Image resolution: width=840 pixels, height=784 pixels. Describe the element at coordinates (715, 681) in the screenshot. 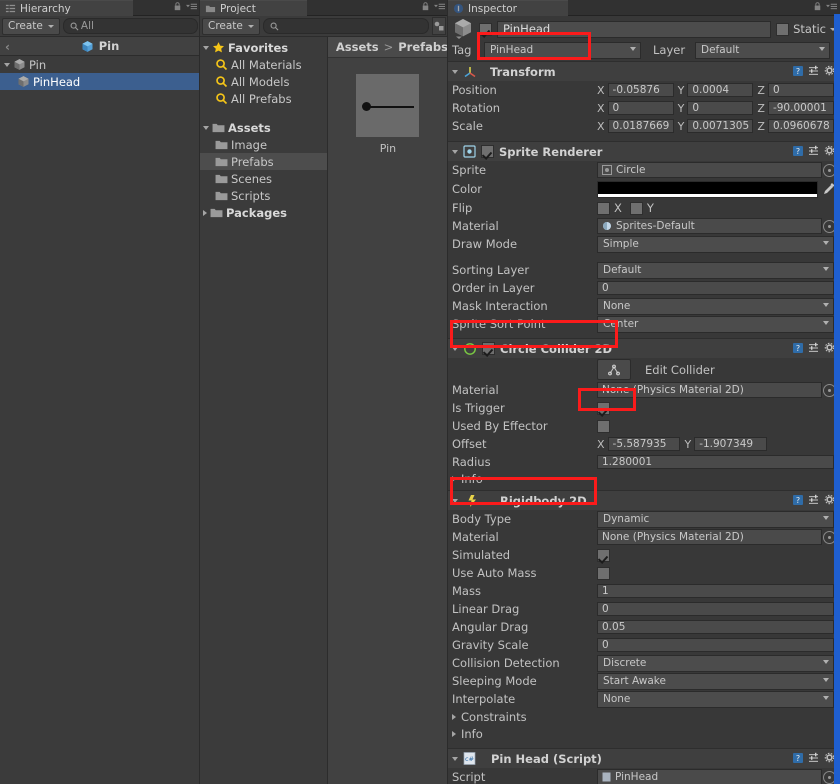

I see `sleeping-mode-dropdown: Start Awake` at that location.